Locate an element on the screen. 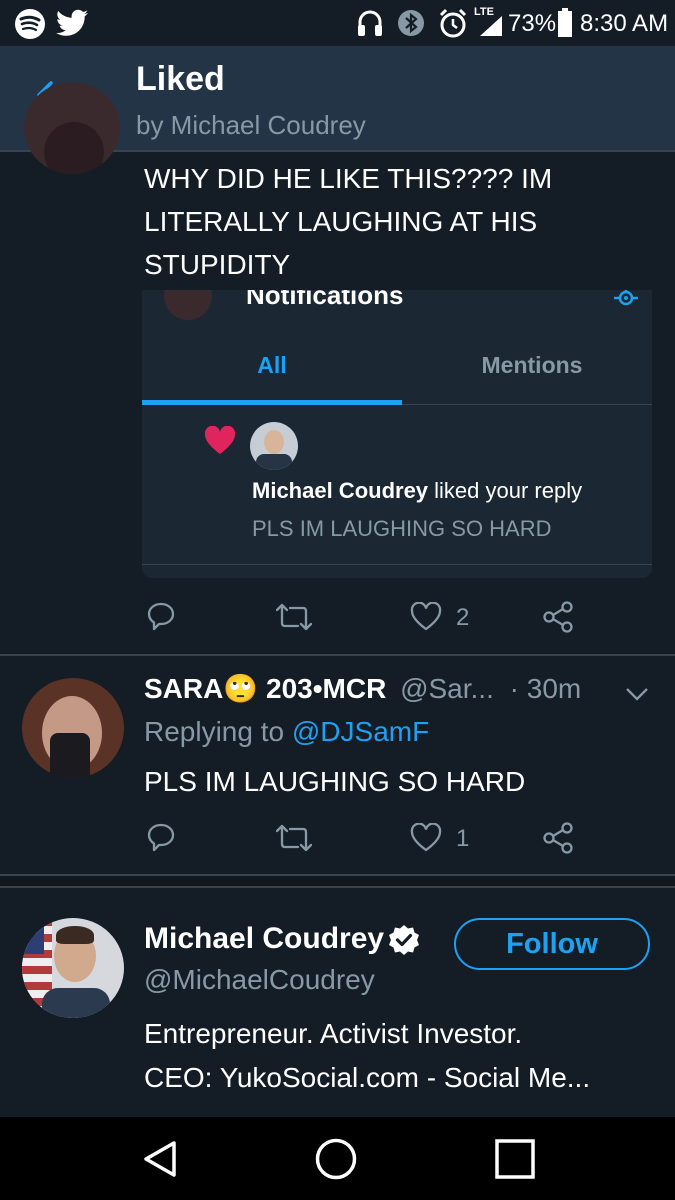 The image size is (675, 1200). battery-icon is located at coordinates (565, 22).